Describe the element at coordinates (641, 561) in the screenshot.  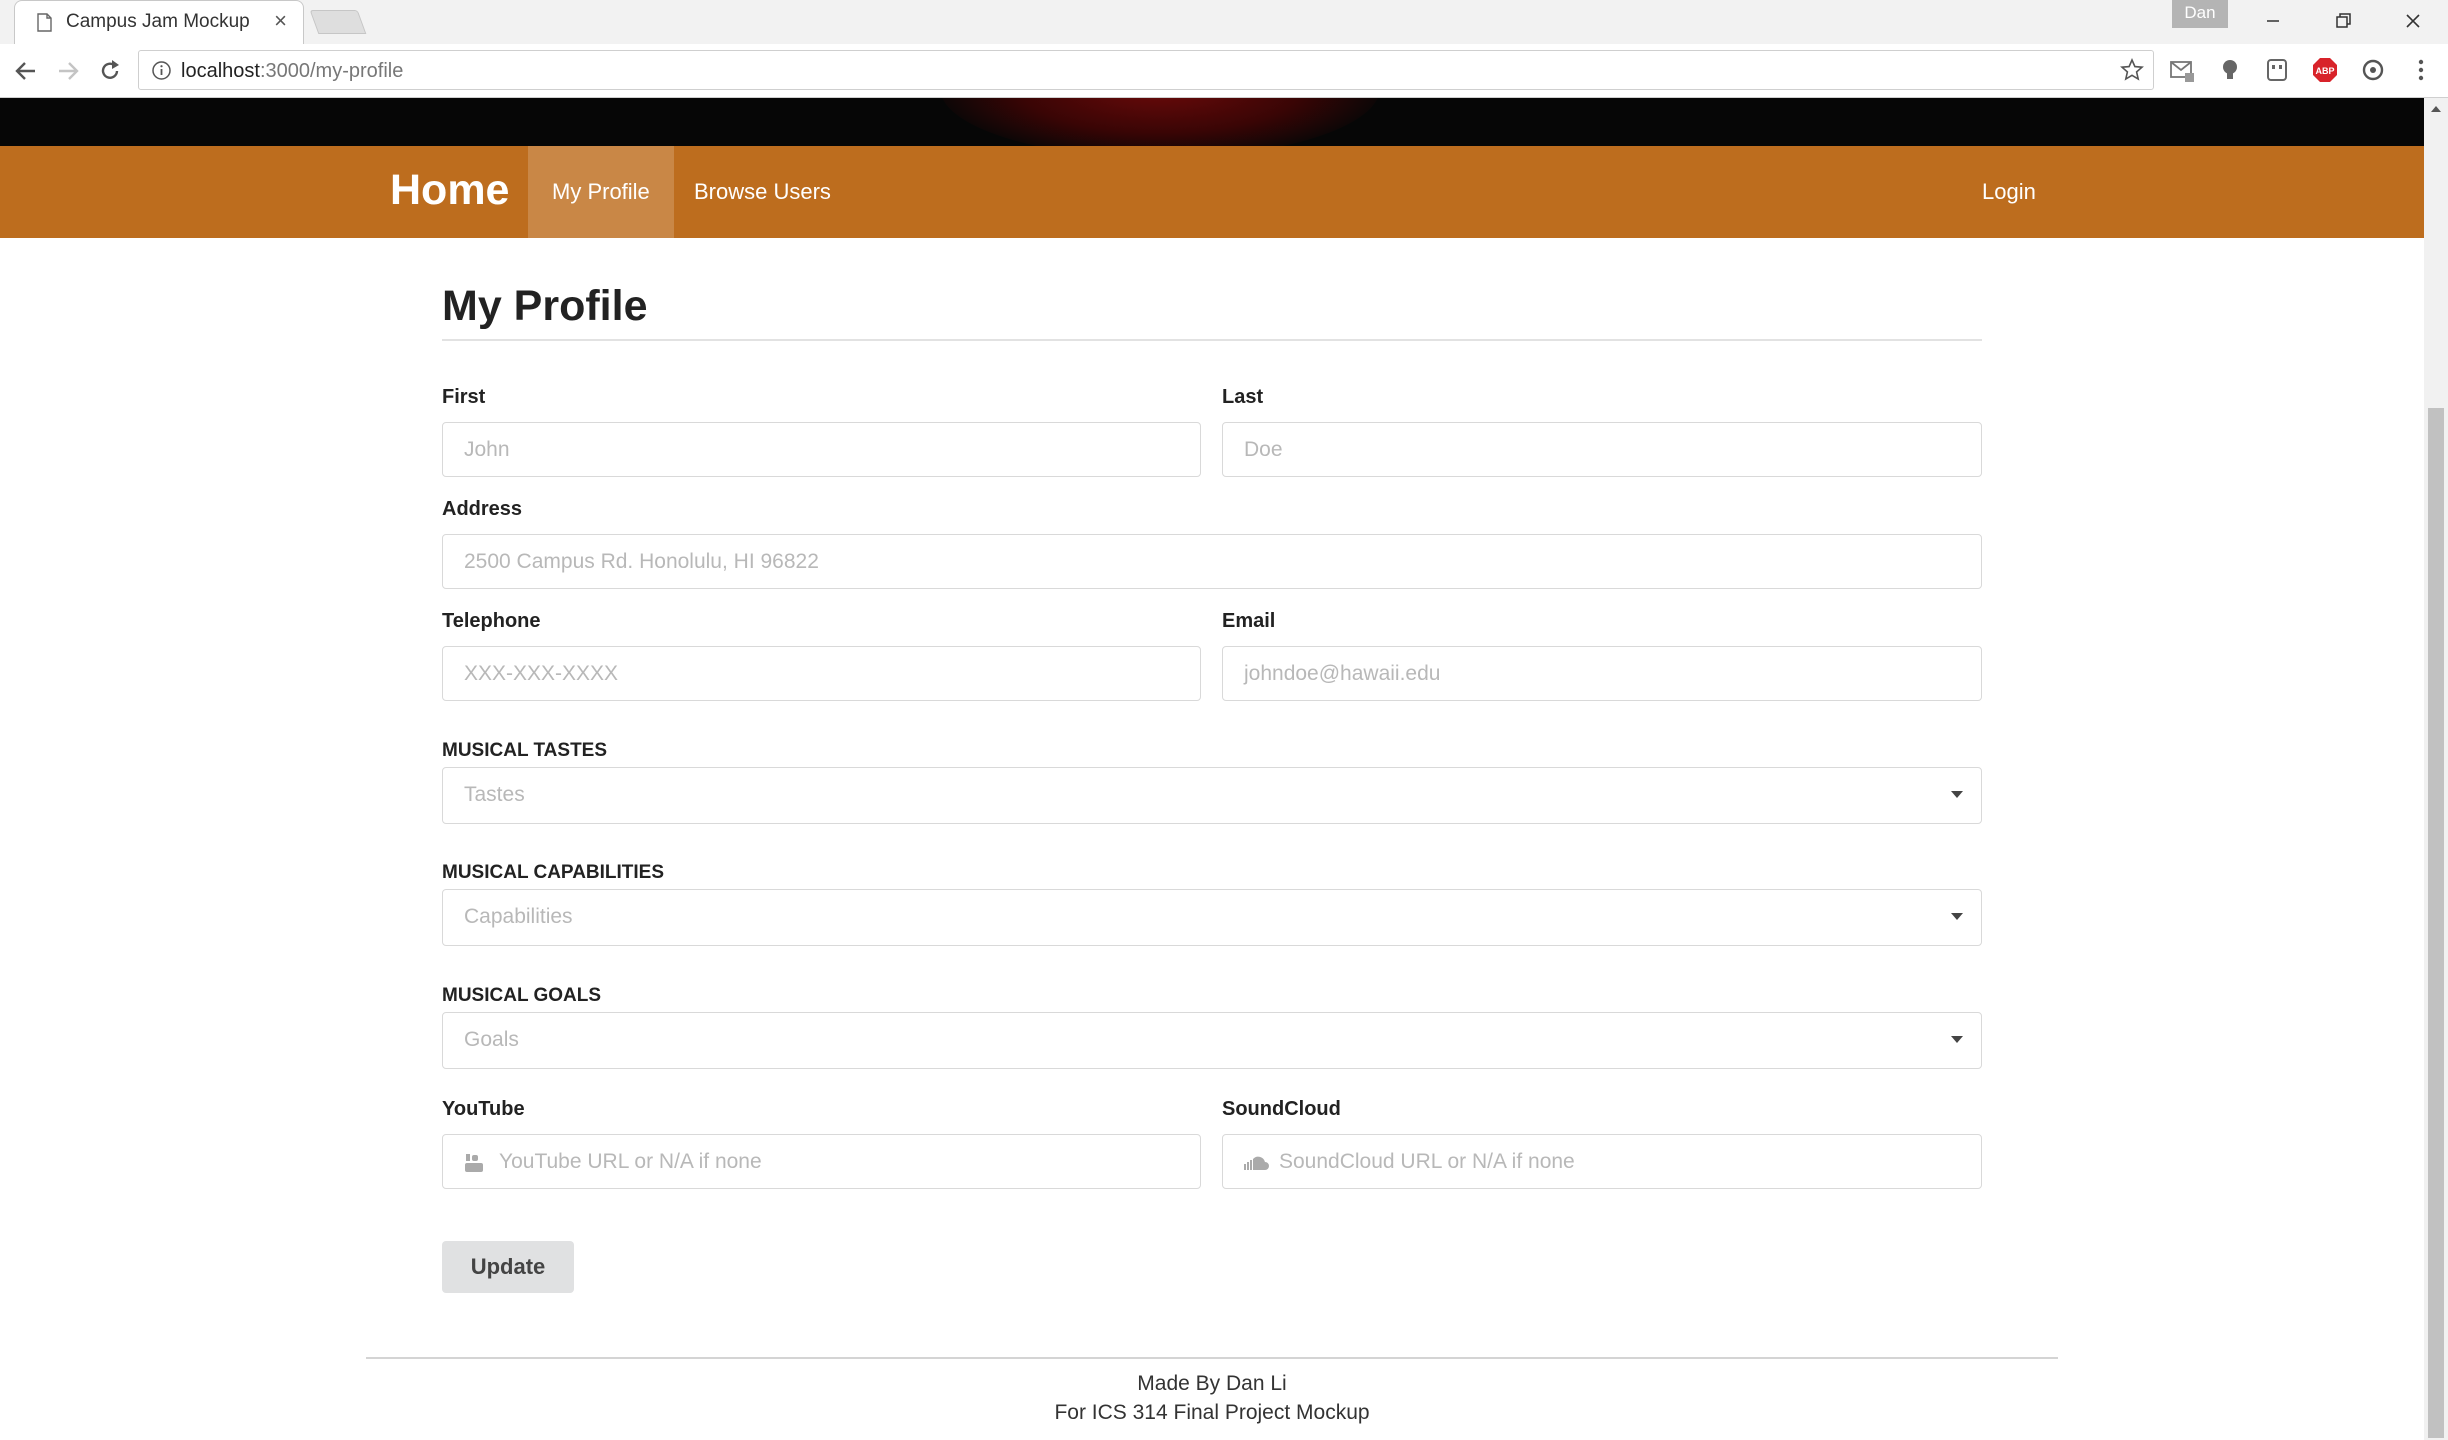
I see `address-placeholder: 2500 Campus Rd. Honolulu, HI 96822` at that location.